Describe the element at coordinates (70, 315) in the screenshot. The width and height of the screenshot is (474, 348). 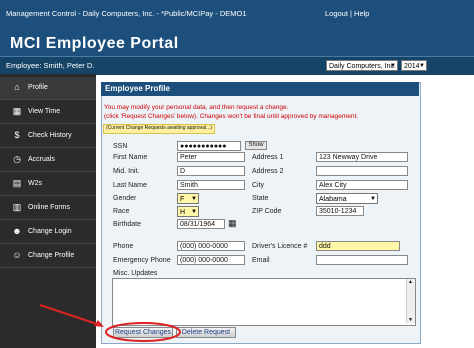
I see `annotation-arrow` at that location.